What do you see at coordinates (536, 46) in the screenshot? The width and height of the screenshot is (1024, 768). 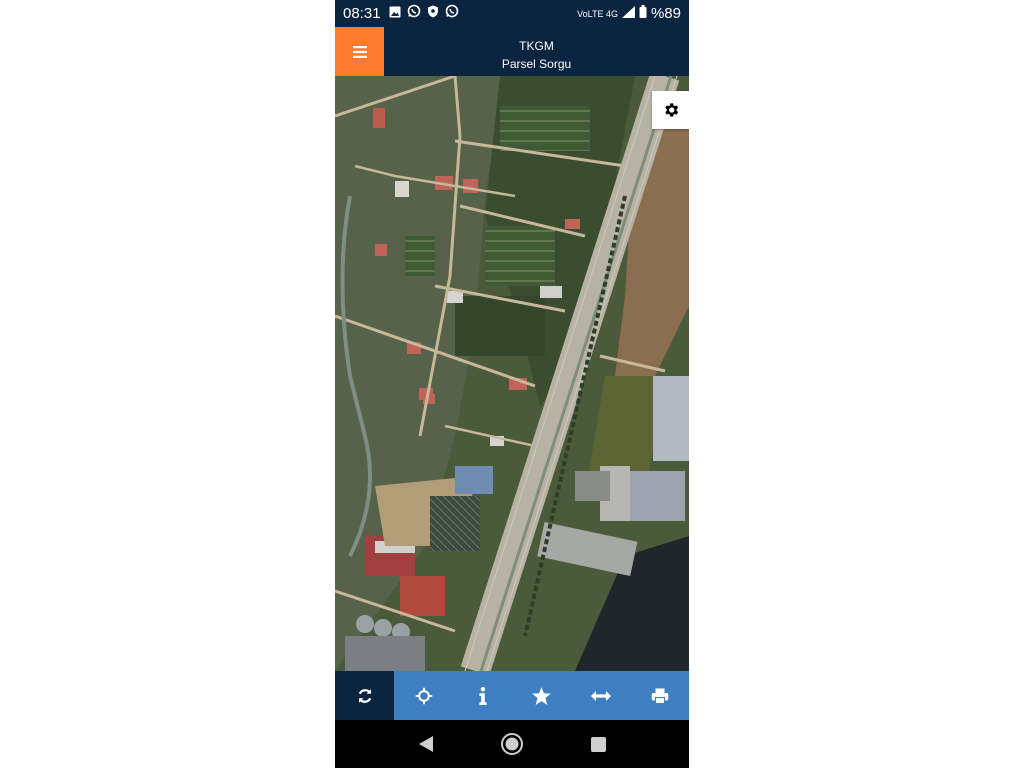 I see `app-title: TKGM` at bounding box center [536, 46].